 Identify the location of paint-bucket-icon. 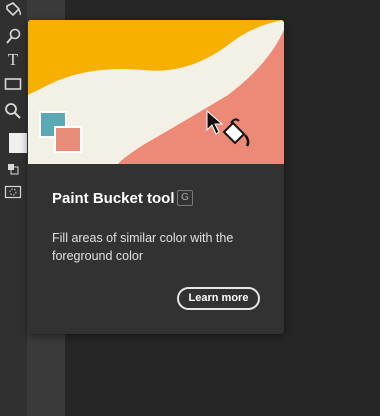
(14, 9).